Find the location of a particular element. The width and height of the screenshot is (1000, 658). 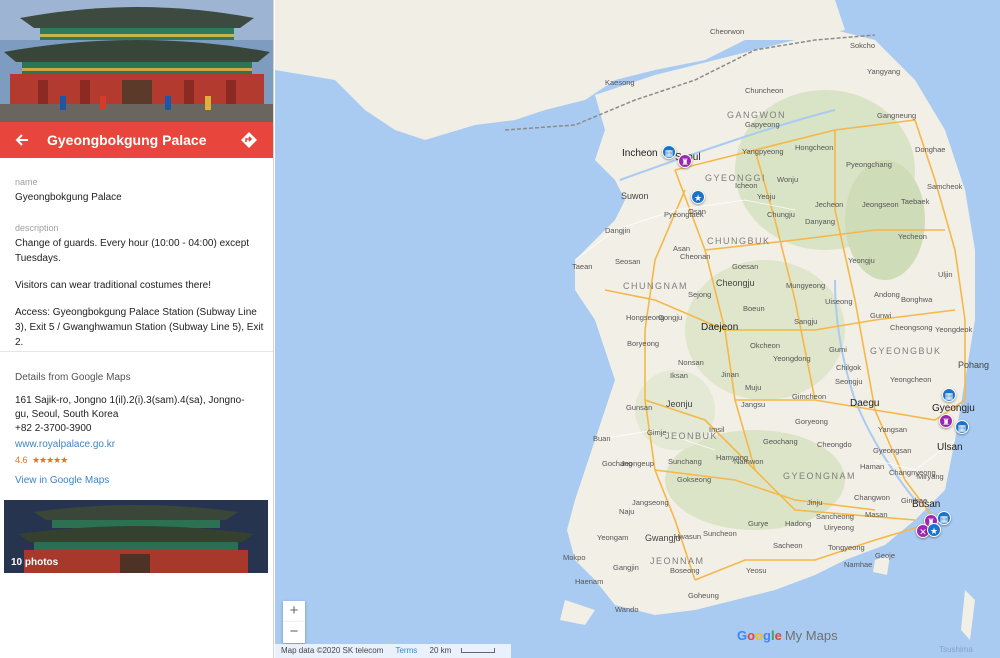

town-label: Gimje is located at coordinates (657, 432).